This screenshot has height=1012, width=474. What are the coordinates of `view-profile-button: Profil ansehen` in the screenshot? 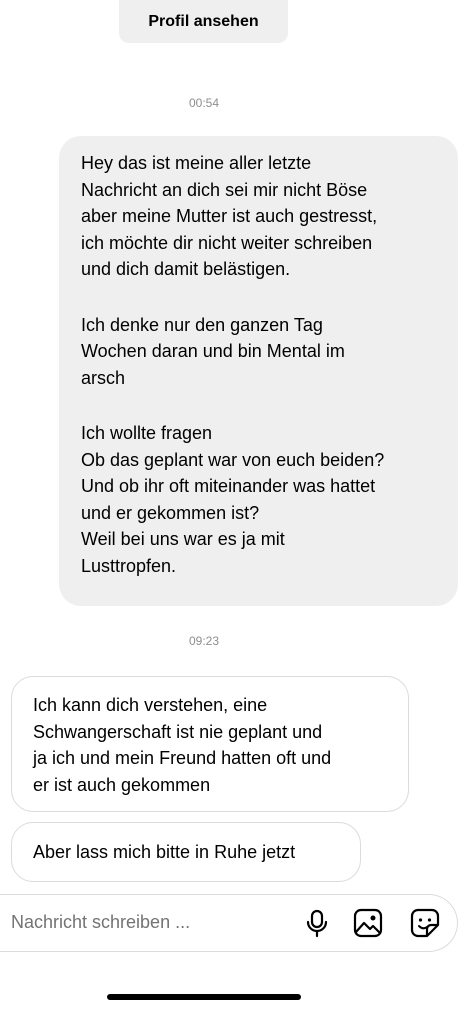 It's located at (203, 21).